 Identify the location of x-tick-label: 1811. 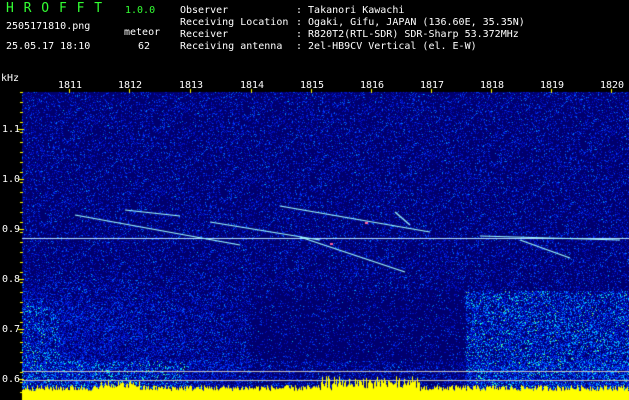
(70, 85).